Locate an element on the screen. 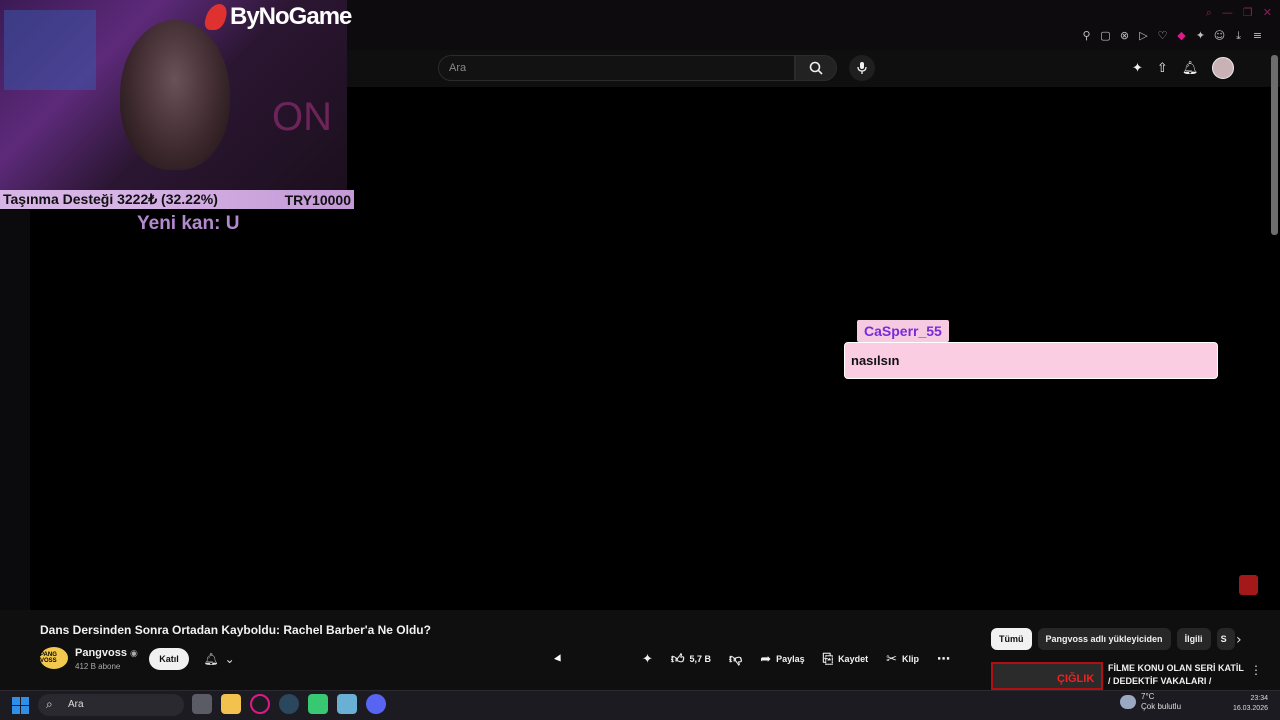 The image size is (1280, 720). dislike-button: 👎︎ is located at coordinates (735, 659).